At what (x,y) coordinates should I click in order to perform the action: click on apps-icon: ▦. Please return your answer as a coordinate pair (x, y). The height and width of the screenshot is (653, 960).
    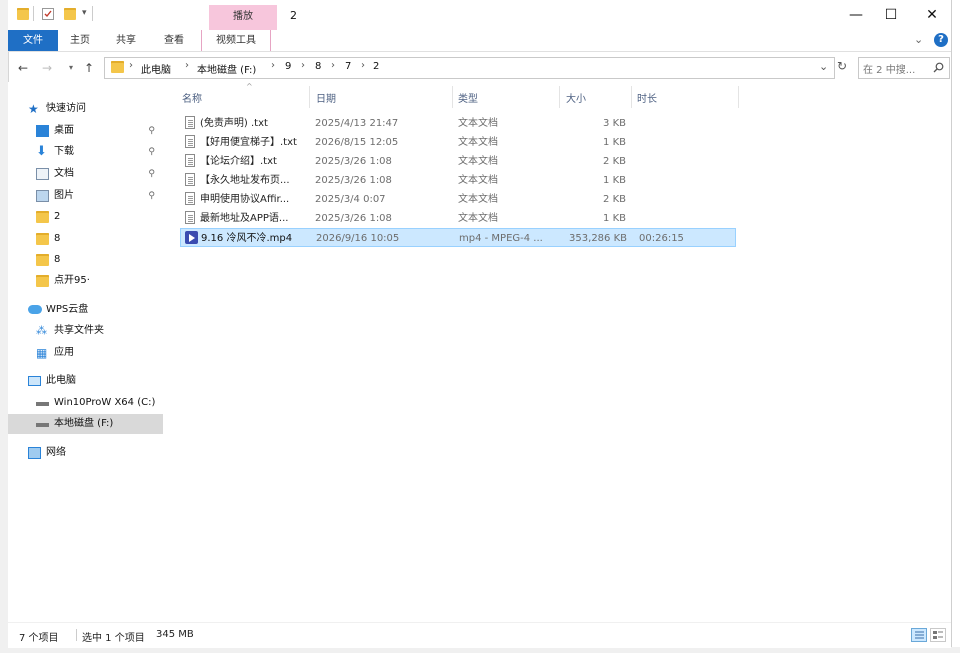
    Looking at the image, I should click on (42, 353).